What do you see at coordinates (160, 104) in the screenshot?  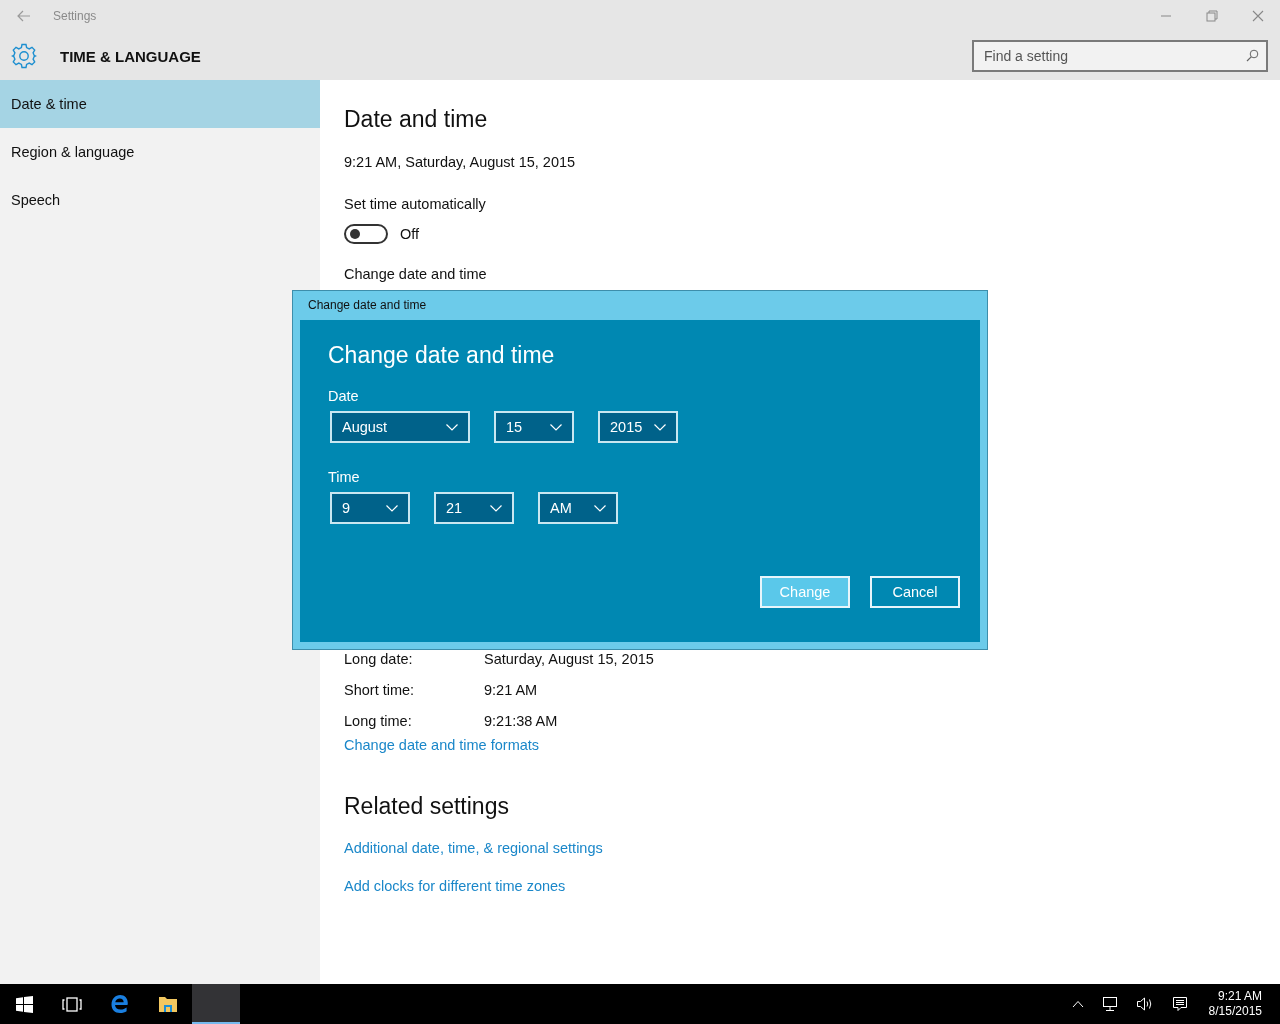 I see `sidebar-item: Date & time` at bounding box center [160, 104].